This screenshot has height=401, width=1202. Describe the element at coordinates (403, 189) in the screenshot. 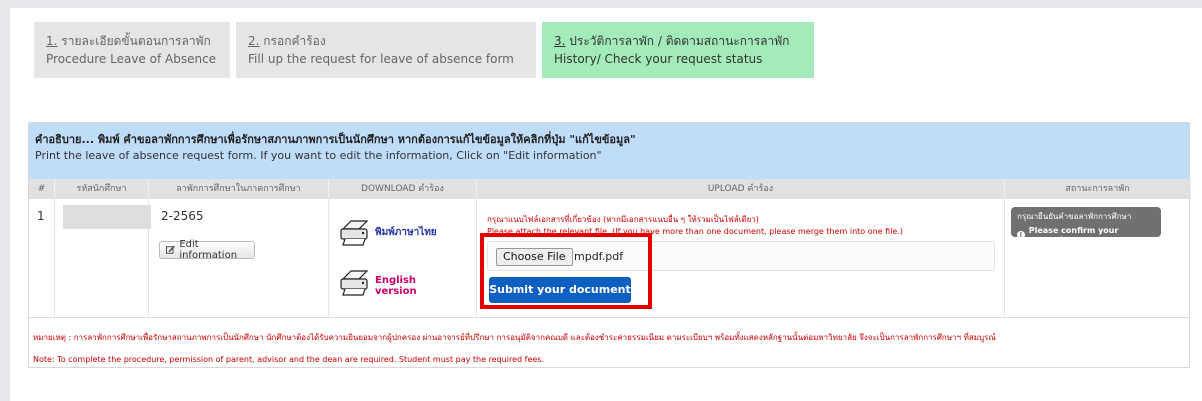

I see `column-header-download: DOWNLOAD คำร้อง` at that location.